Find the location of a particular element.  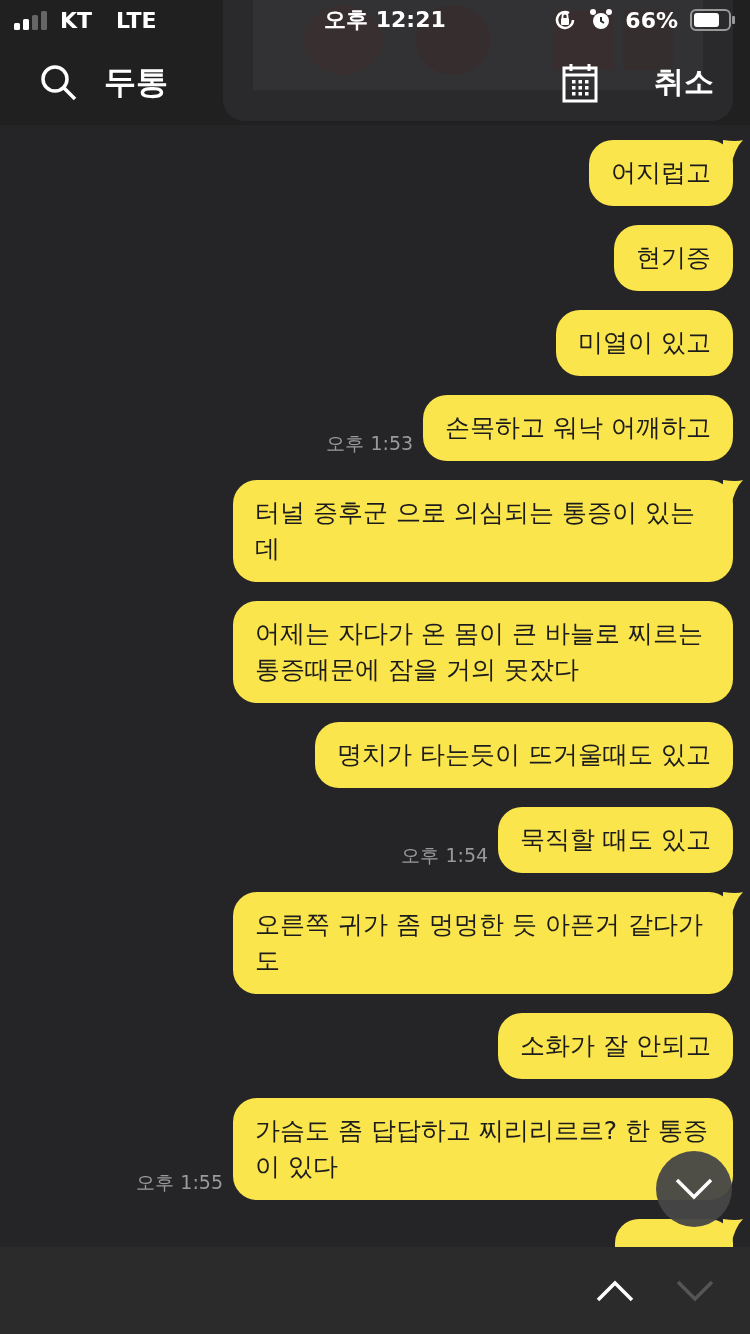

message-bubble: 어제는 자다가 온 몸이 큰 바늘로 찌르는 통증때문에 잠을 거의 못잤다 is located at coordinates (483, 652).